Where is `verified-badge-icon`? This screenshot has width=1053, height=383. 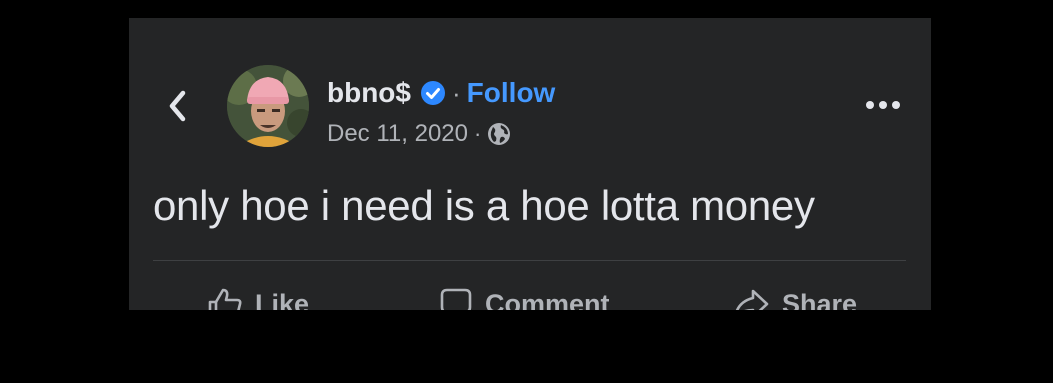 verified-badge-icon is located at coordinates (433, 93).